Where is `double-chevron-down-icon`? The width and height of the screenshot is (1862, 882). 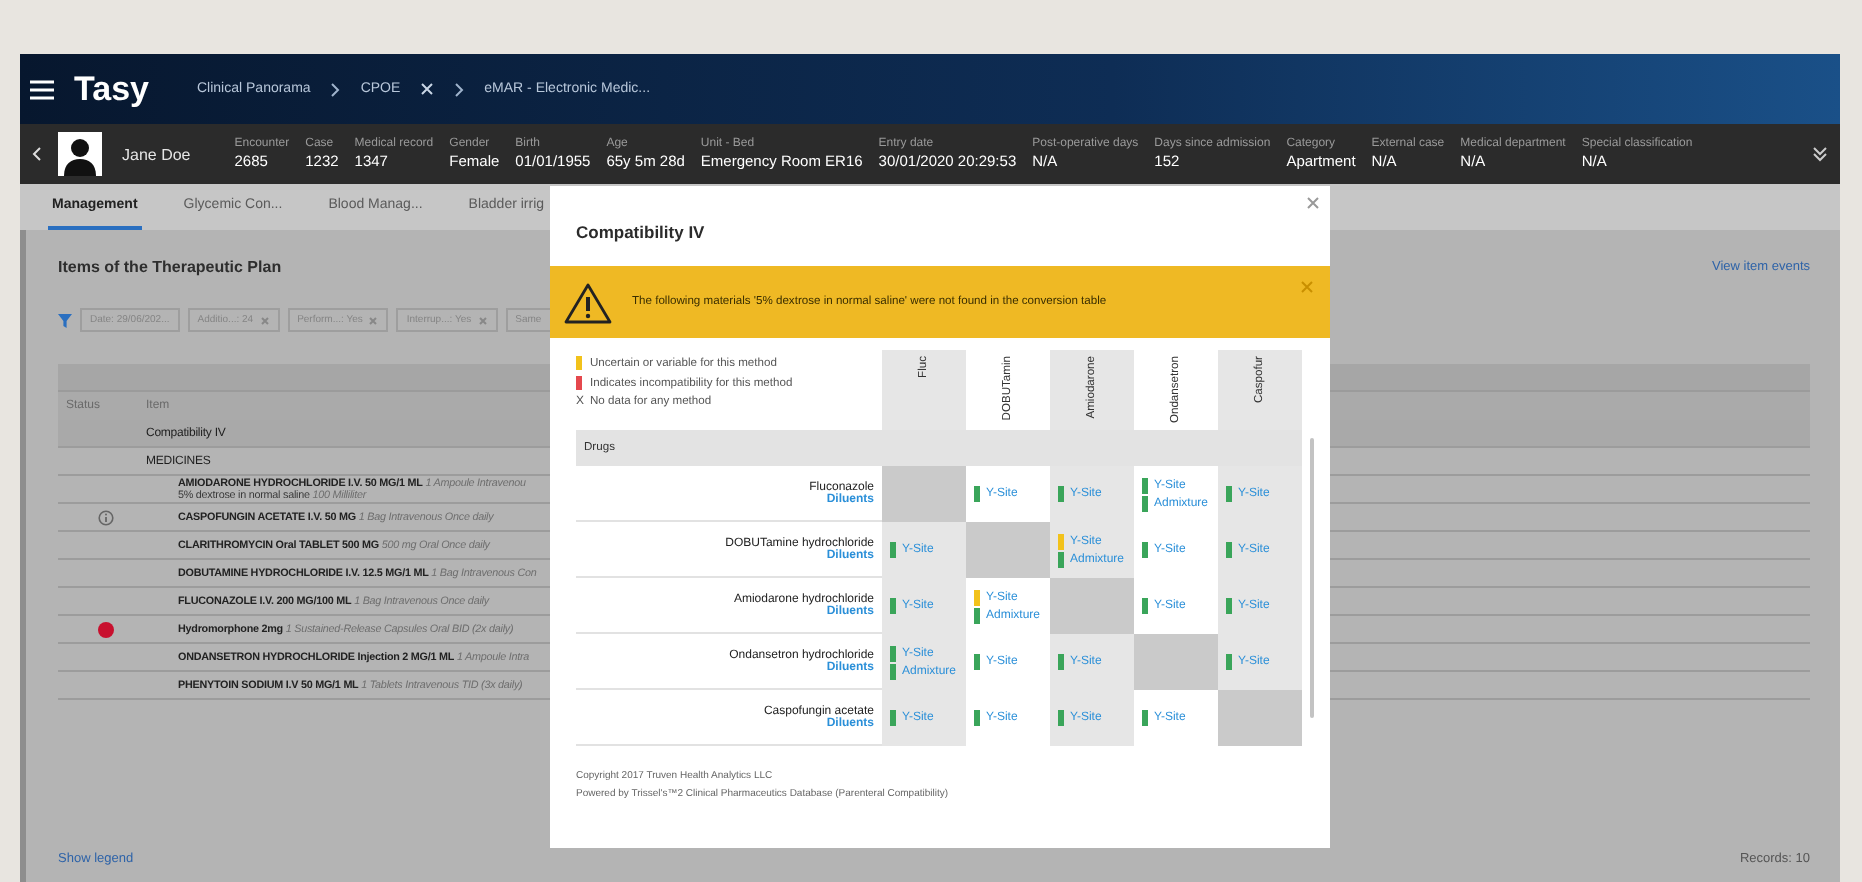 double-chevron-down-icon is located at coordinates (1820, 154).